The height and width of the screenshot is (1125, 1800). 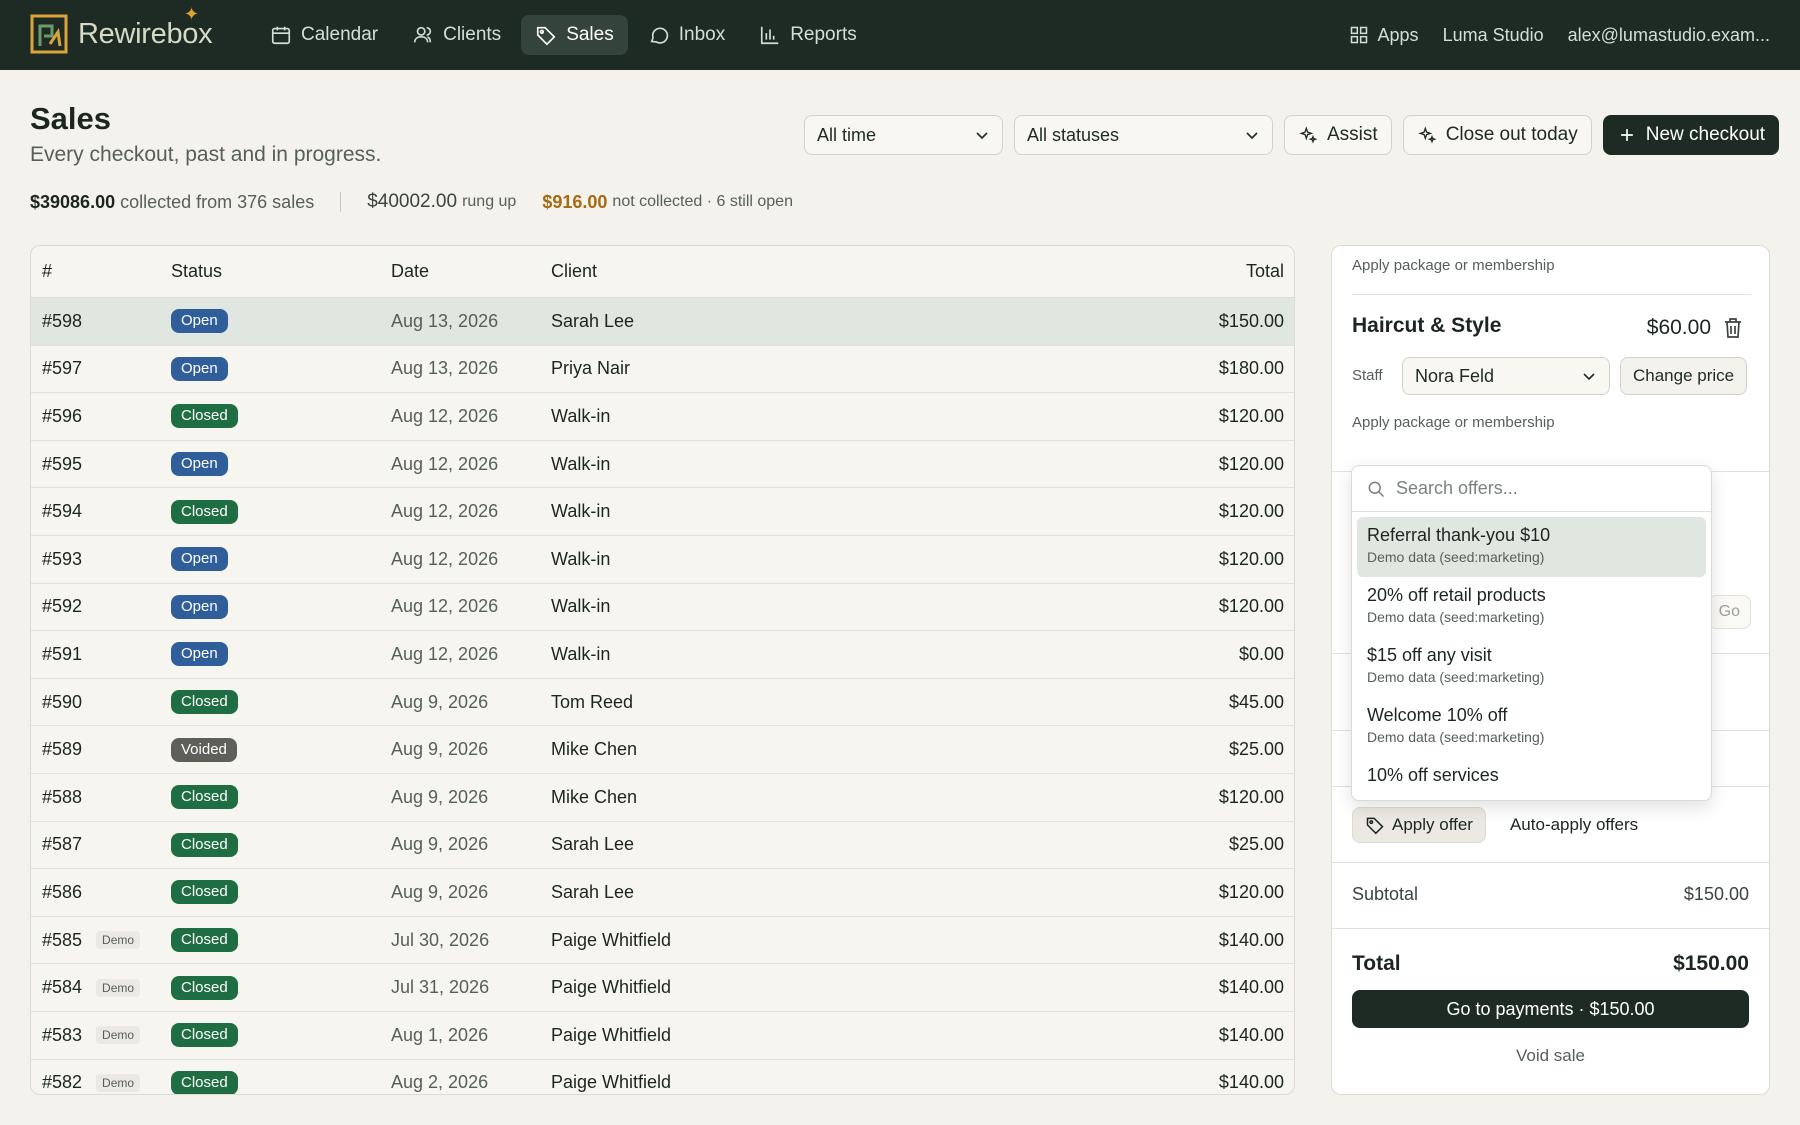 What do you see at coordinates (281, 654) in the screenshot?
I see `sale-status: Open` at bounding box center [281, 654].